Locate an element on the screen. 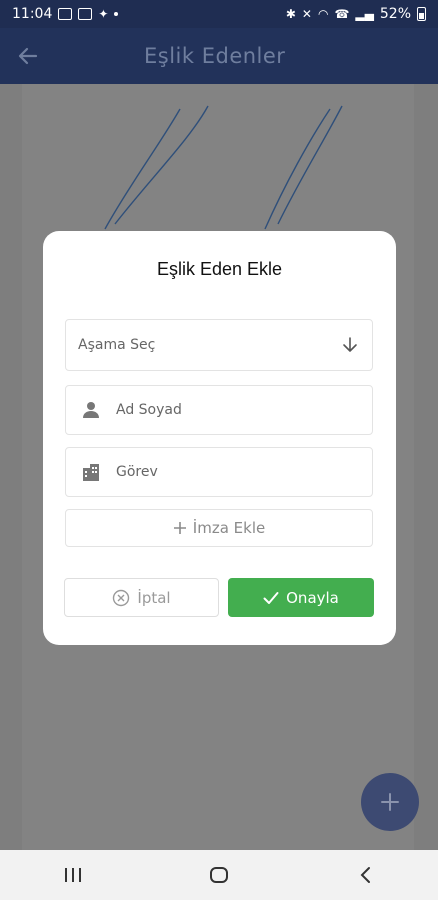 This screenshot has width=438, height=900. building-icon is located at coordinates (91, 472).